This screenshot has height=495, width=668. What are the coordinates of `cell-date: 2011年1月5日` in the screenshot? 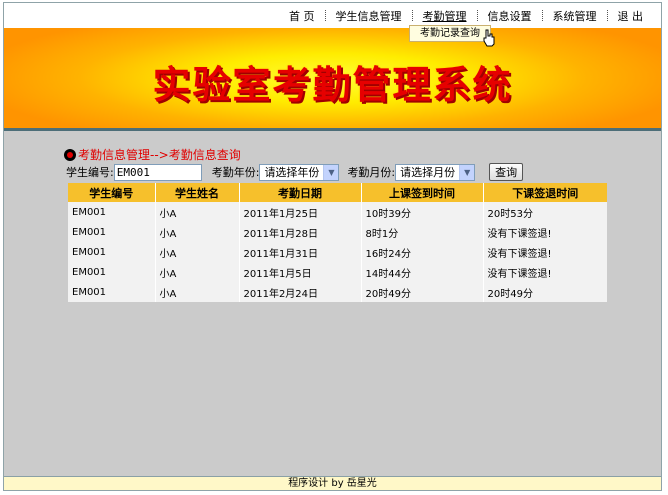 It's located at (300, 272).